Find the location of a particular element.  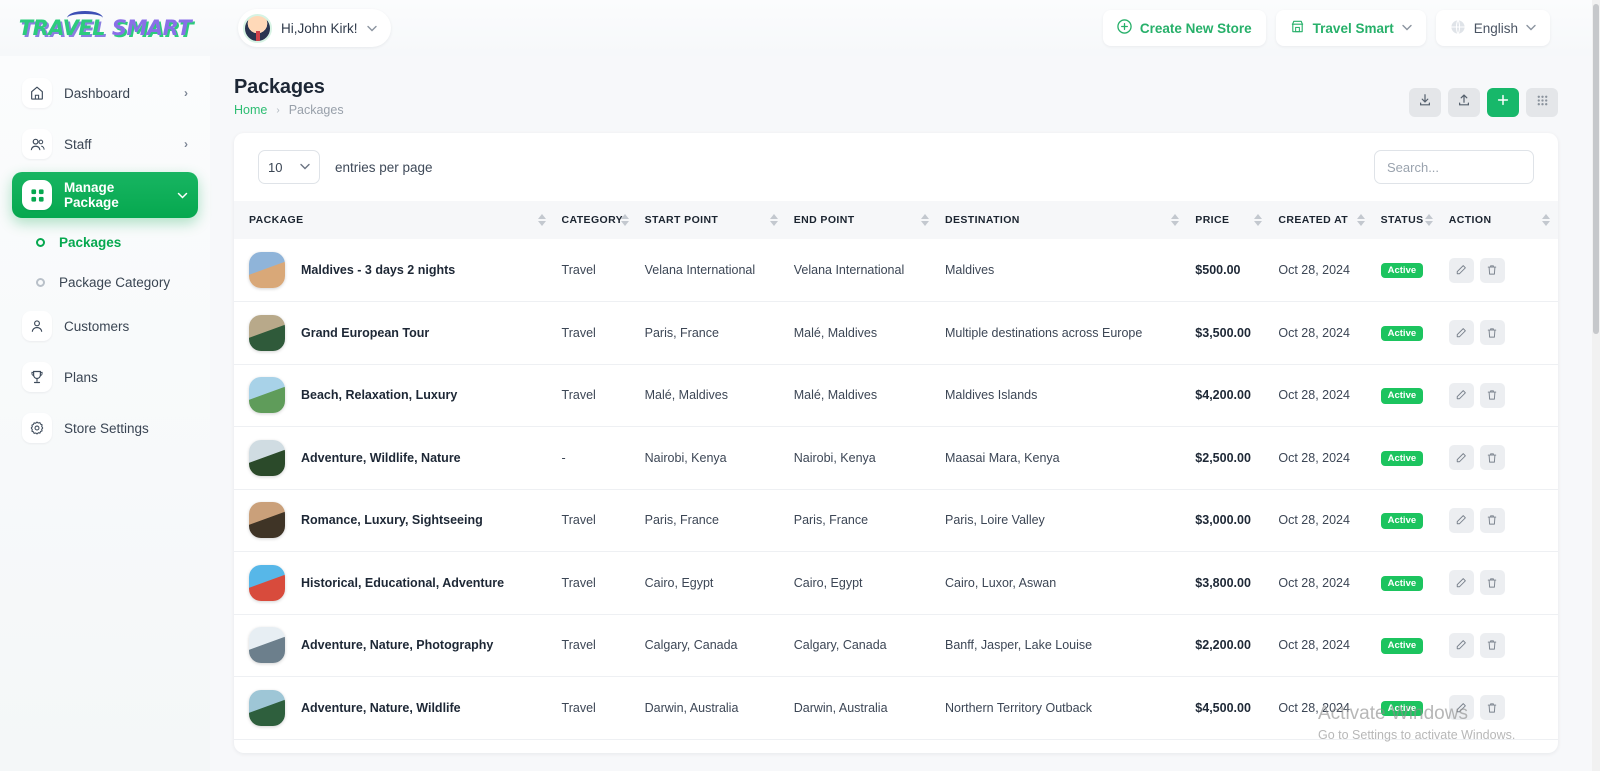

user-greeting: Hi,John Kirk! is located at coordinates (319, 28).